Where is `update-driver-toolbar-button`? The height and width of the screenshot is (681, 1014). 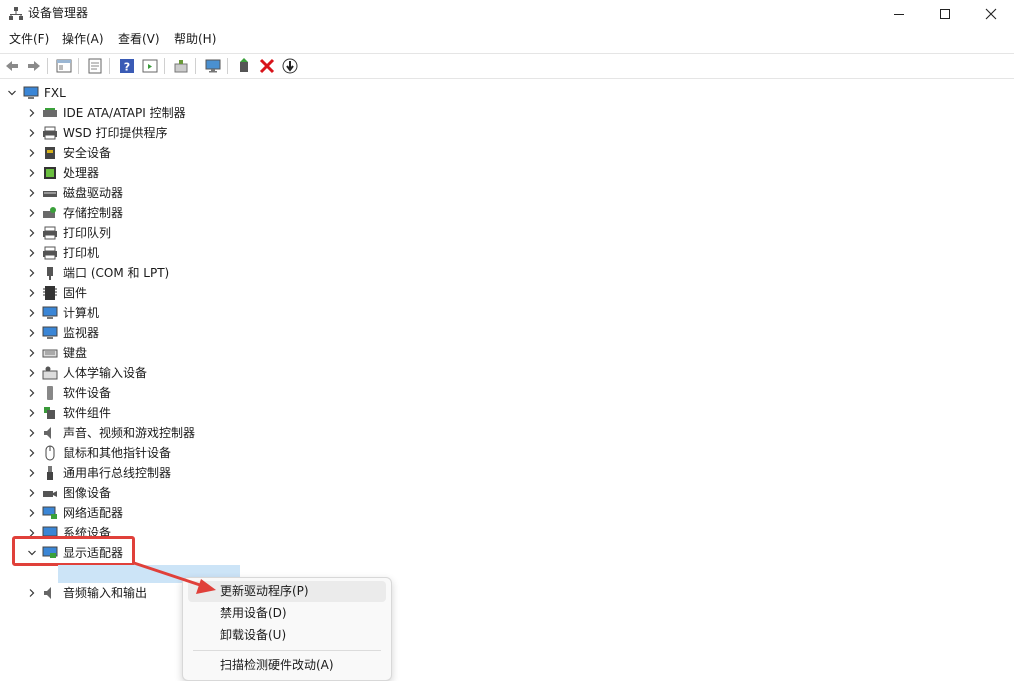
update-driver-toolbar-button is located at coordinates (181, 66).